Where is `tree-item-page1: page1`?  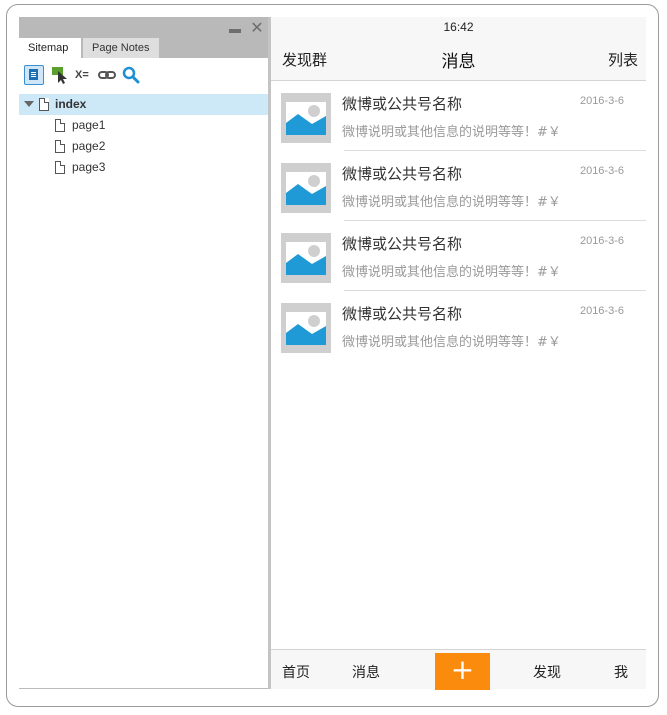 tree-item-page1: page1 is located at coordinates (143, 125).